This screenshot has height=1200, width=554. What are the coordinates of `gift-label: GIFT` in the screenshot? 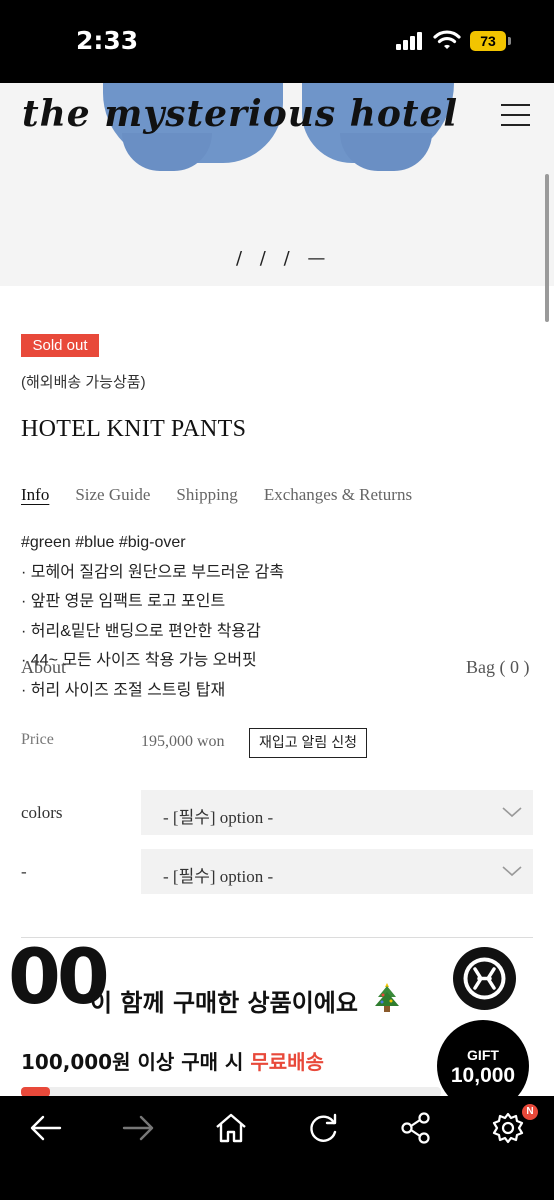 It's located at (483, 1055).